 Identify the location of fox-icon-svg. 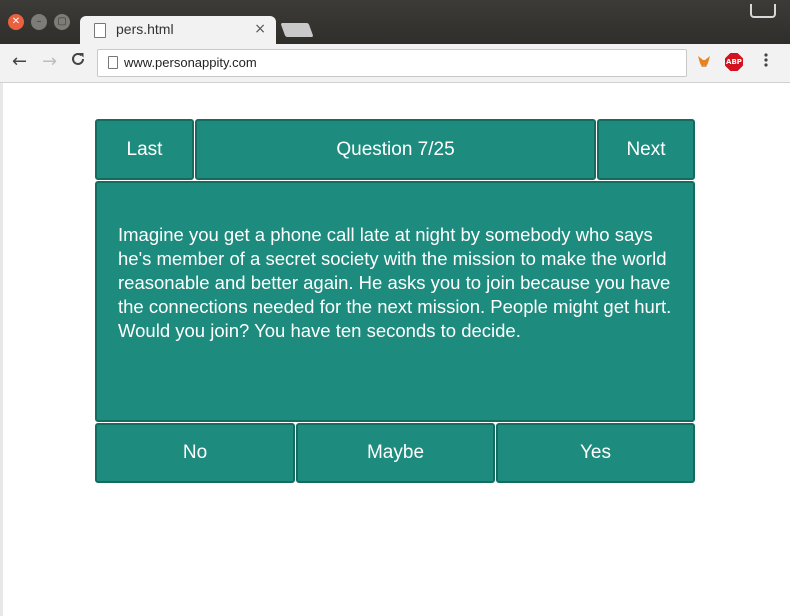
(704, 61).